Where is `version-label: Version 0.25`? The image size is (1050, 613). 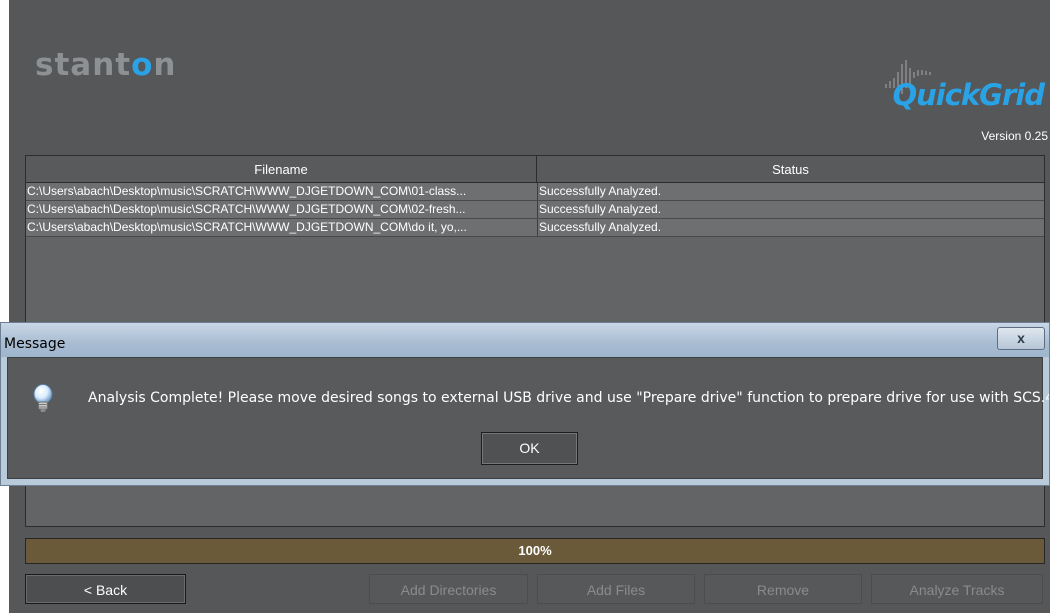
version-label: Version 0.25 is located at coordinates (1014, 136).